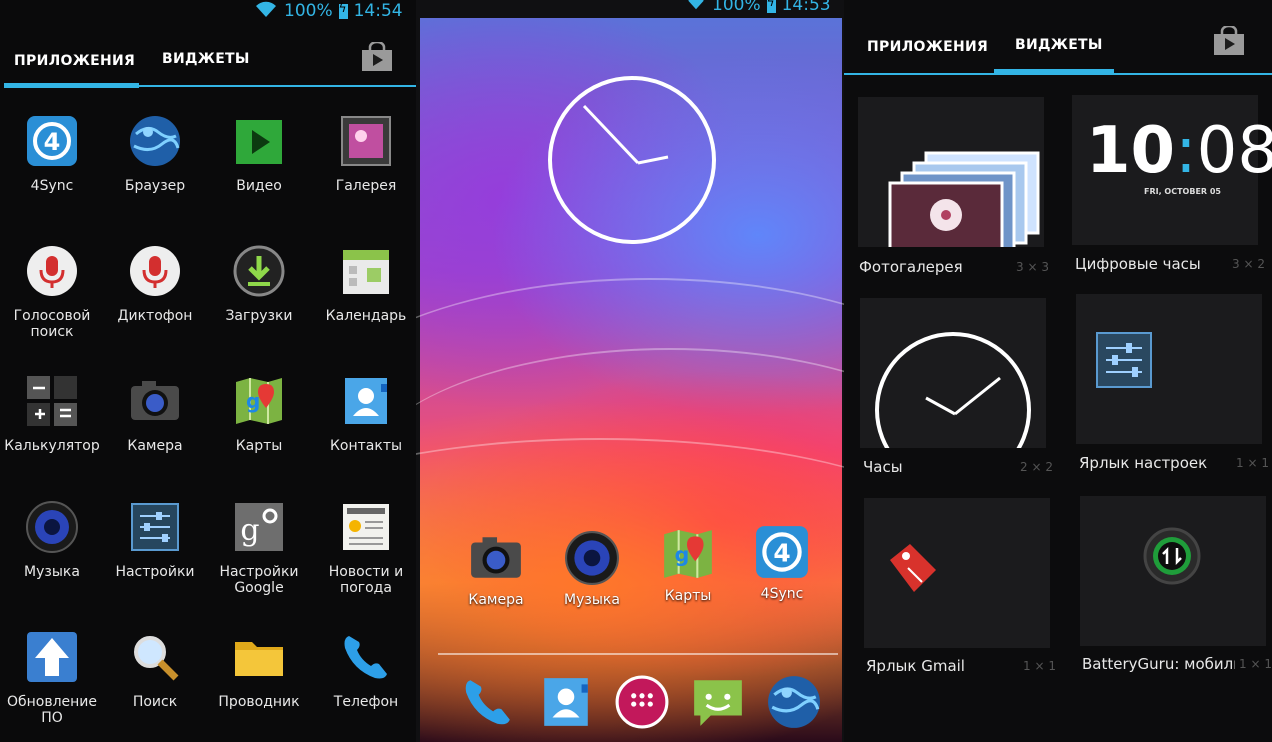 The width and height of the screenshot is (1272, 742). What do you see at coordinates (155, 316) in the screenshot?
I see `app-label: Диктофон` at bounding box center [155, 316].